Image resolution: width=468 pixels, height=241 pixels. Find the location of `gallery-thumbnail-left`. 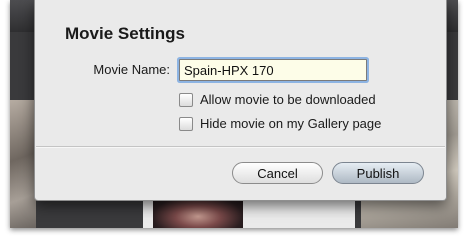

gallery-thumbnail-left is located at coordinates (23, 164).